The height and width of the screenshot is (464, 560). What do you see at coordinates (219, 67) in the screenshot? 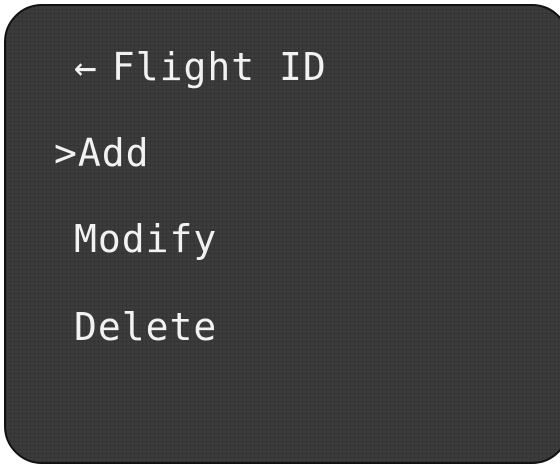
I see `page-title: Flight ID` at bounding box center [219, 67].